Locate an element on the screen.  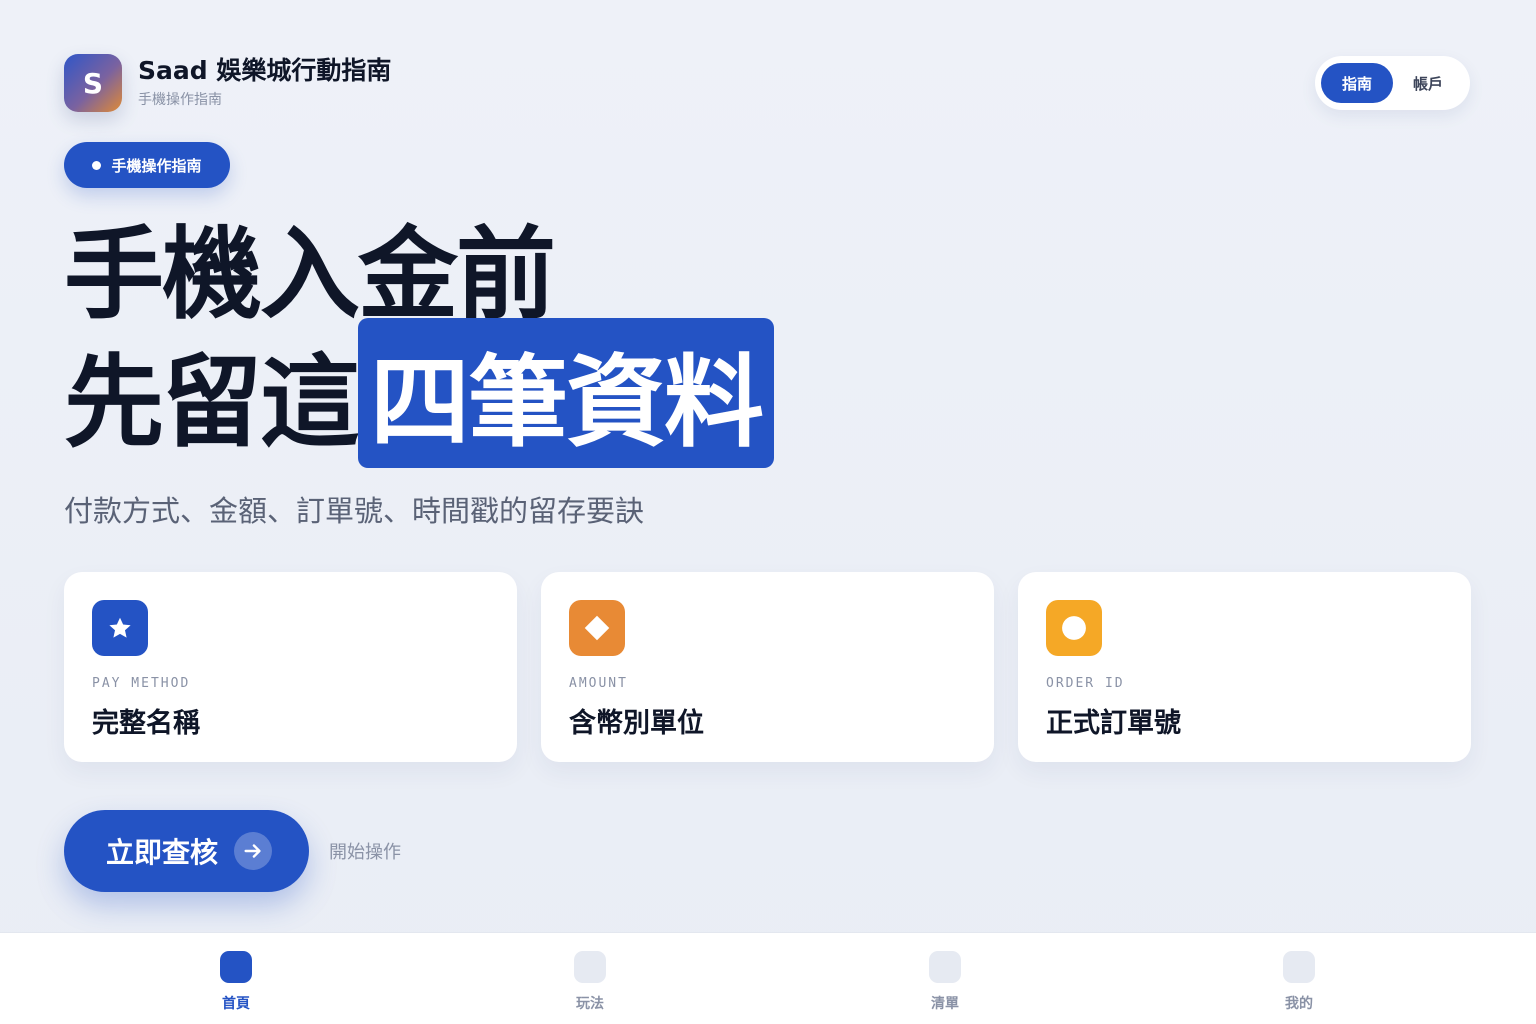
bottom-nav: 首頁 玩法 清單 我的 is located at coordinates (768, 978).